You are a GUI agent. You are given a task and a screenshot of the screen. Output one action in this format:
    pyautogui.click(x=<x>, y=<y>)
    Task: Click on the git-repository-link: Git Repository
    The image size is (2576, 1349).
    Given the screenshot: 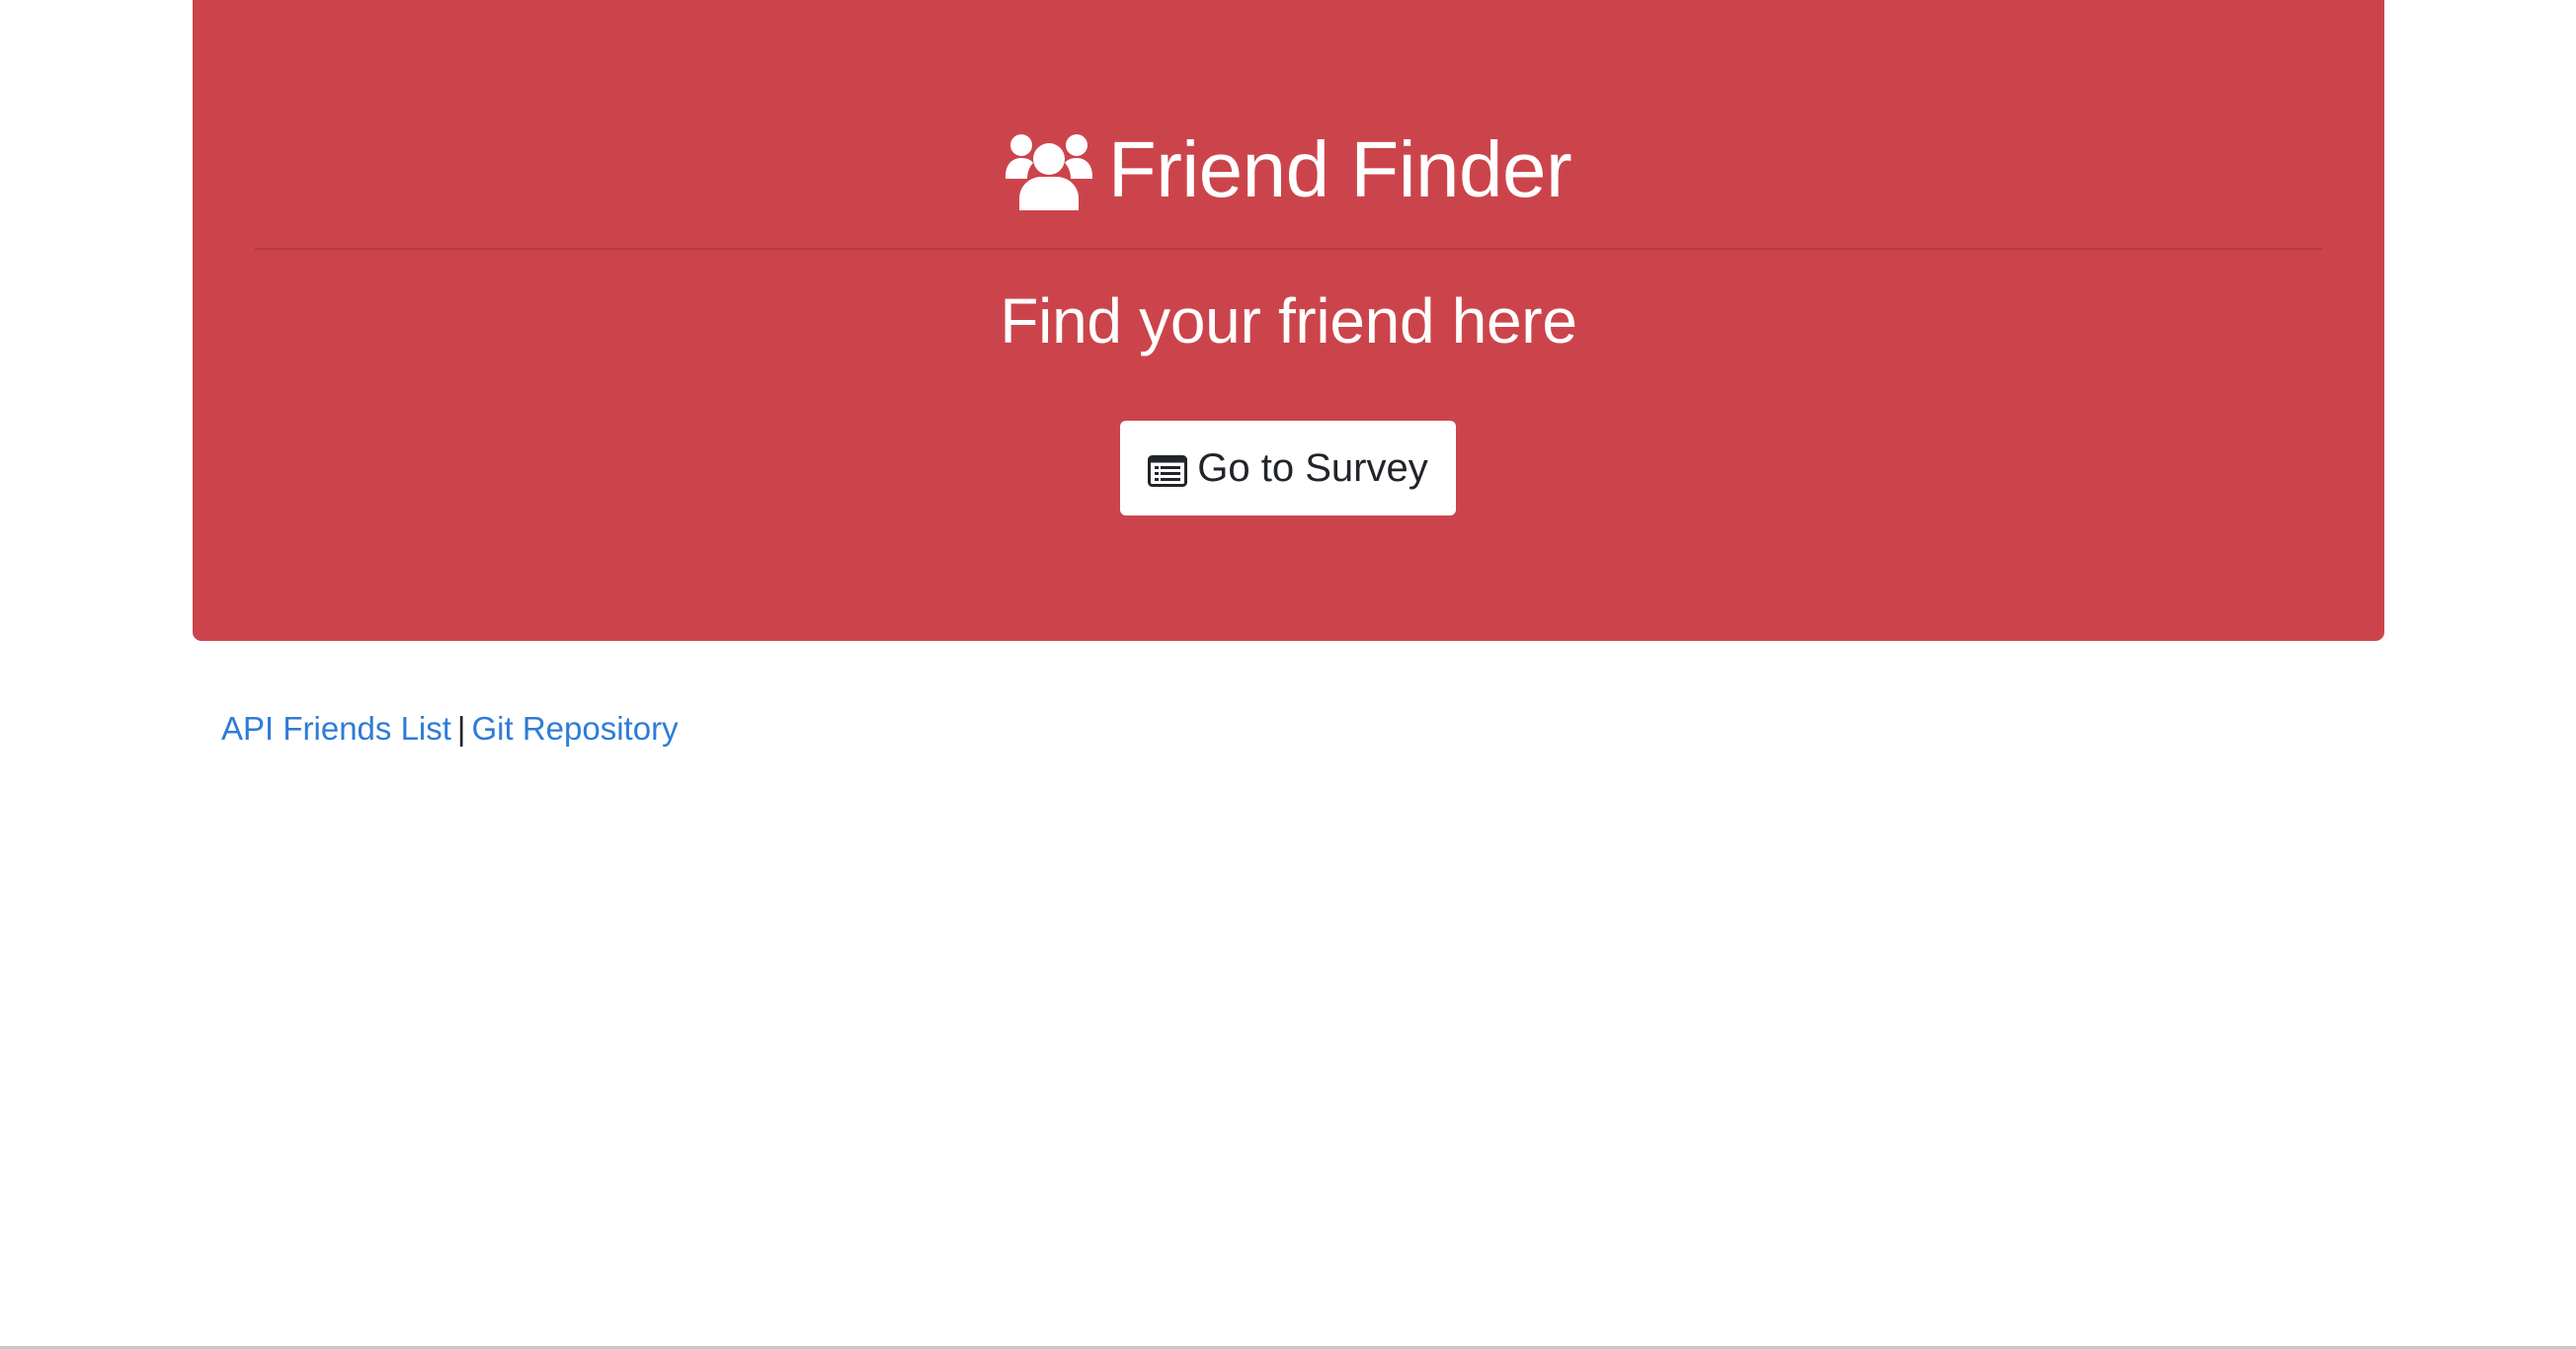 What is the action you would take?
    pyautogui.click(x=575, y=728)
    